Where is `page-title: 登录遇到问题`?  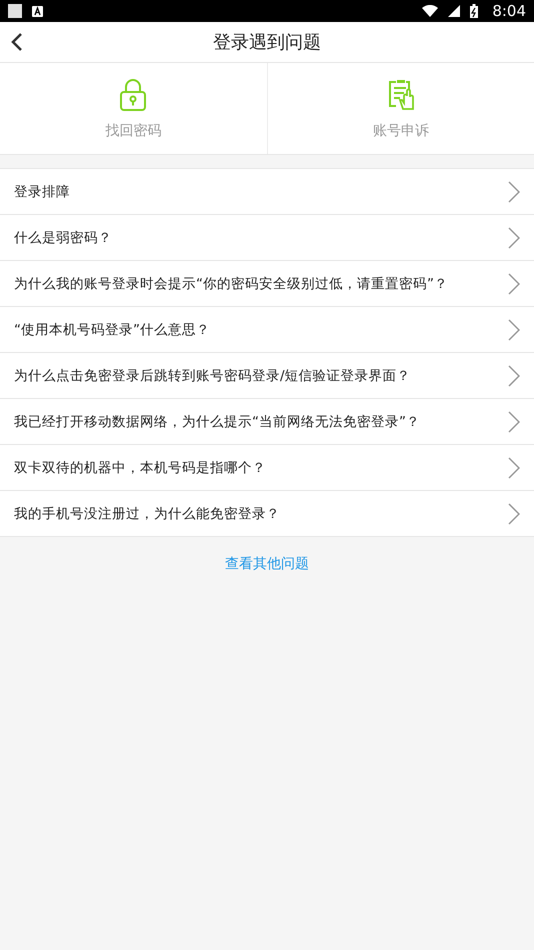
page-title: 登录遇到问题 is located at coordinates (267, 42).